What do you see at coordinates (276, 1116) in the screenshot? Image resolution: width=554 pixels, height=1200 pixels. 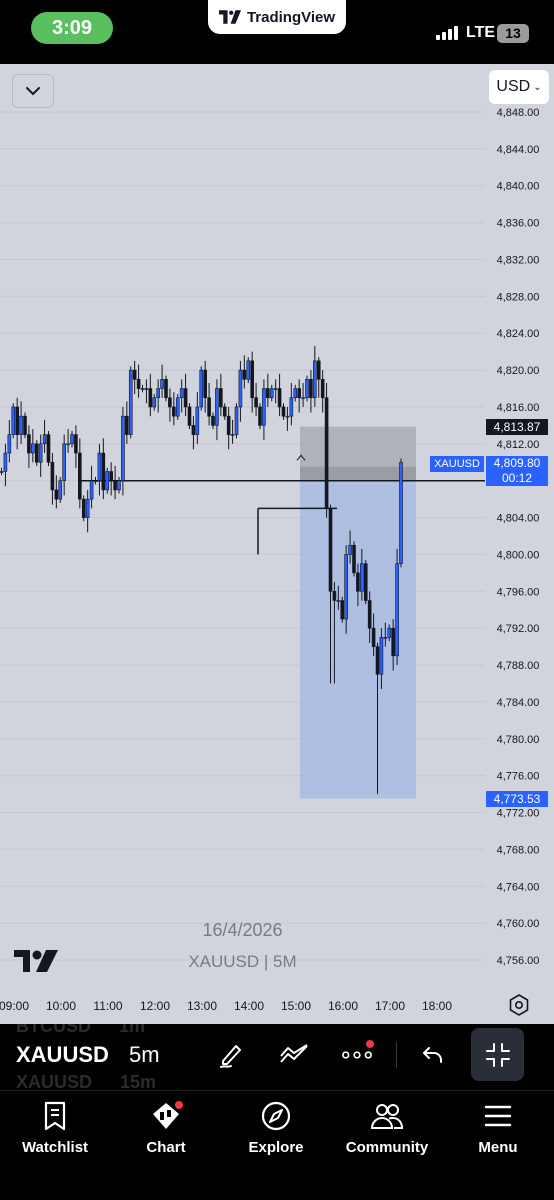 I see `compass-icon` at bounding box center [276, 1116].